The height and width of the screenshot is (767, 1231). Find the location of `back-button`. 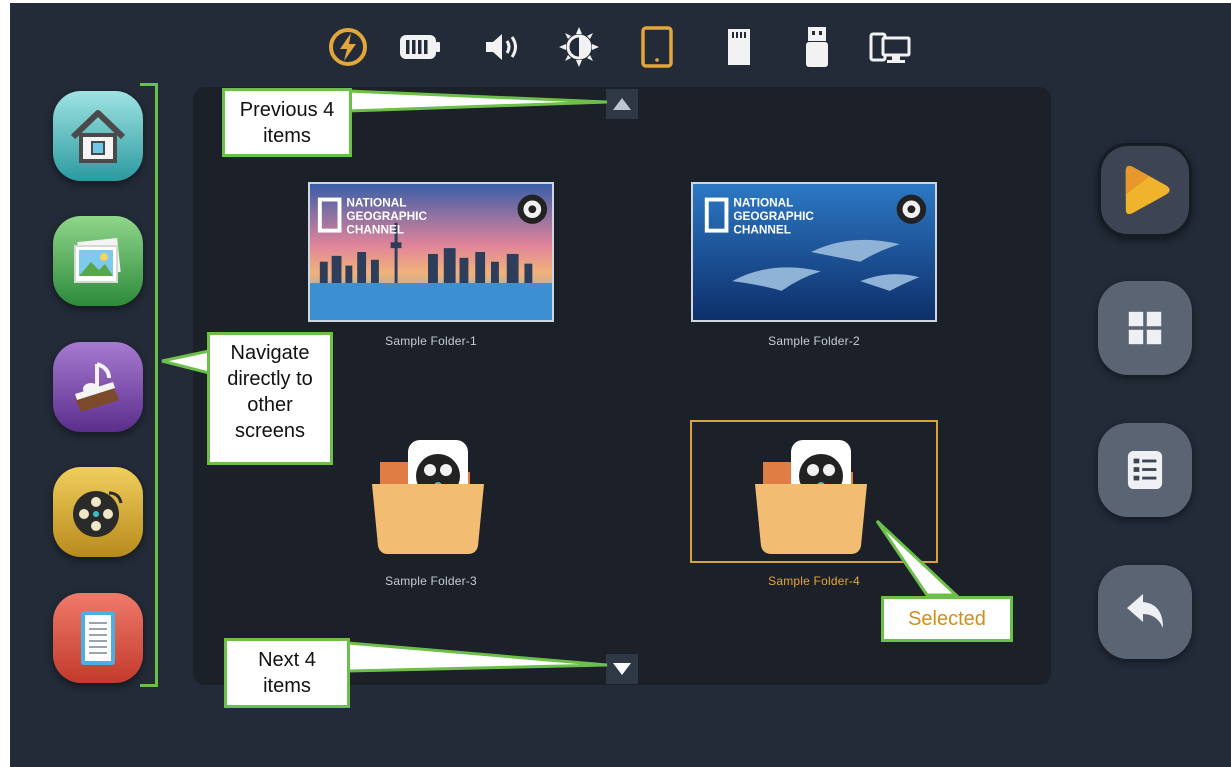

back-button is located at coordinates (1145, 612).